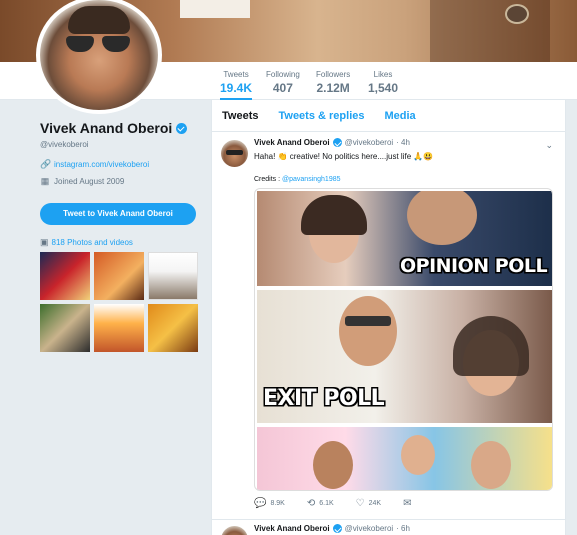 This screenshot has width=577, height=535. I want to click on calendar-icon: ▦, so click(45, 181).